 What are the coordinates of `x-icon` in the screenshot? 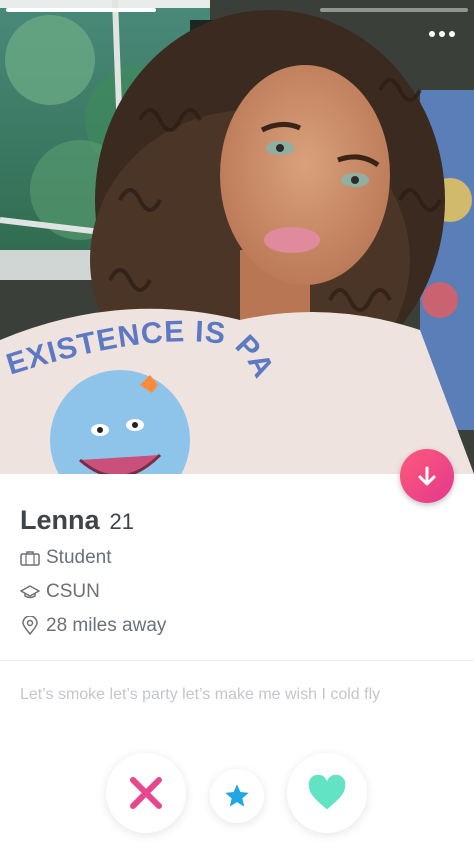 It's located at (146, 793).